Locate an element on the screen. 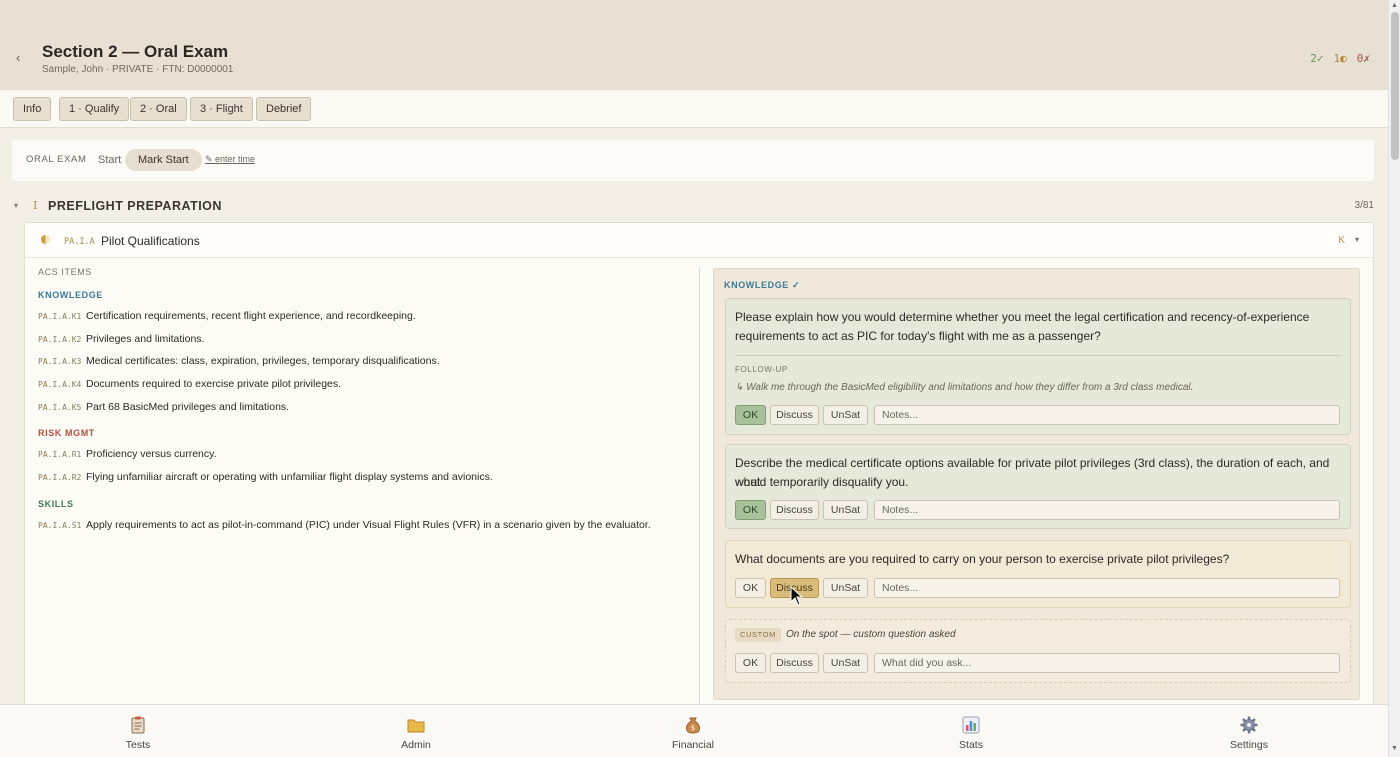 This screenshot has width=1400, height=757. acs-code: PA.I.A.R2 is located at coordinates (60, 477).